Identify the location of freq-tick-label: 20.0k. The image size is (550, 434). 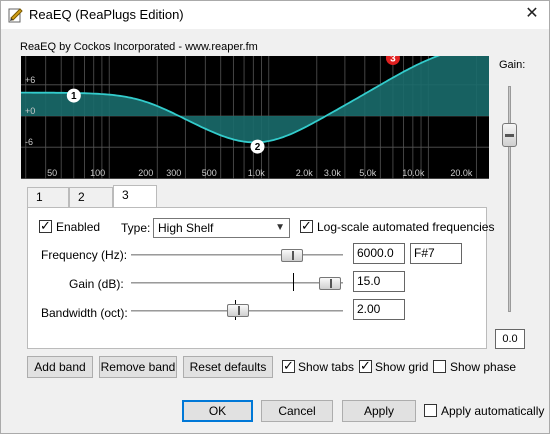
(461, 173).